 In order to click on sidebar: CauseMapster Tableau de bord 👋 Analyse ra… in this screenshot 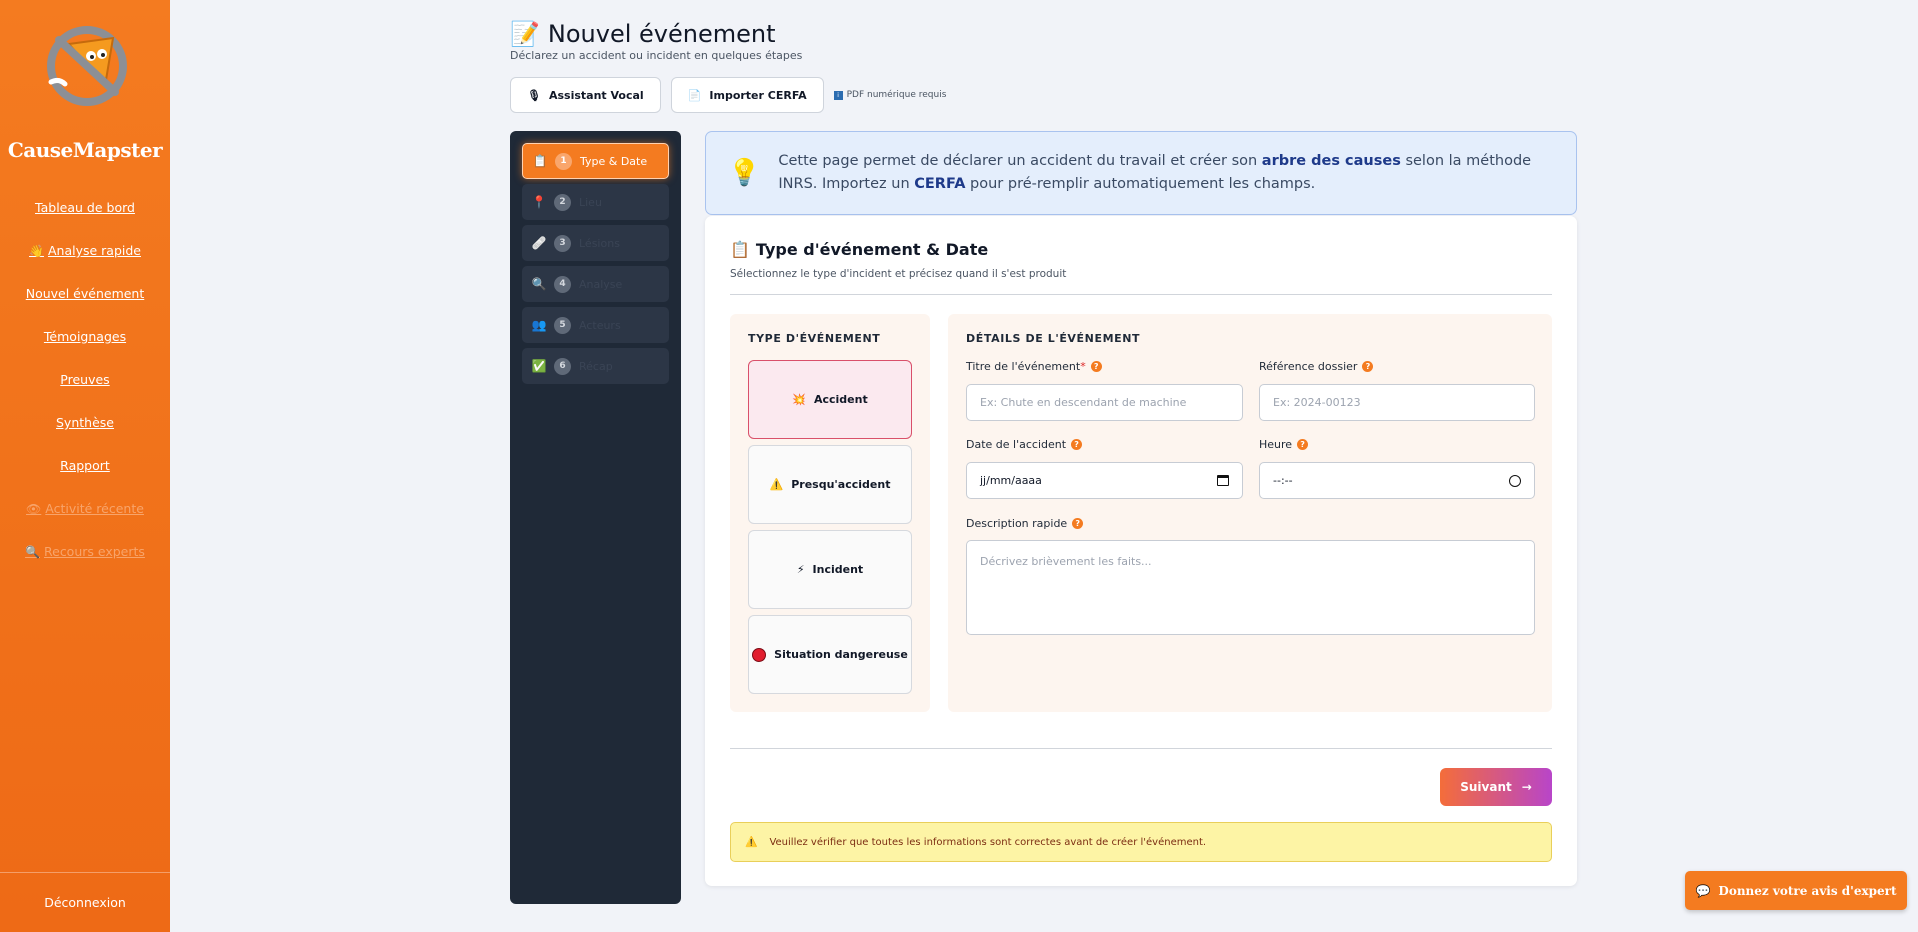, I will do `click(85, 466)`.